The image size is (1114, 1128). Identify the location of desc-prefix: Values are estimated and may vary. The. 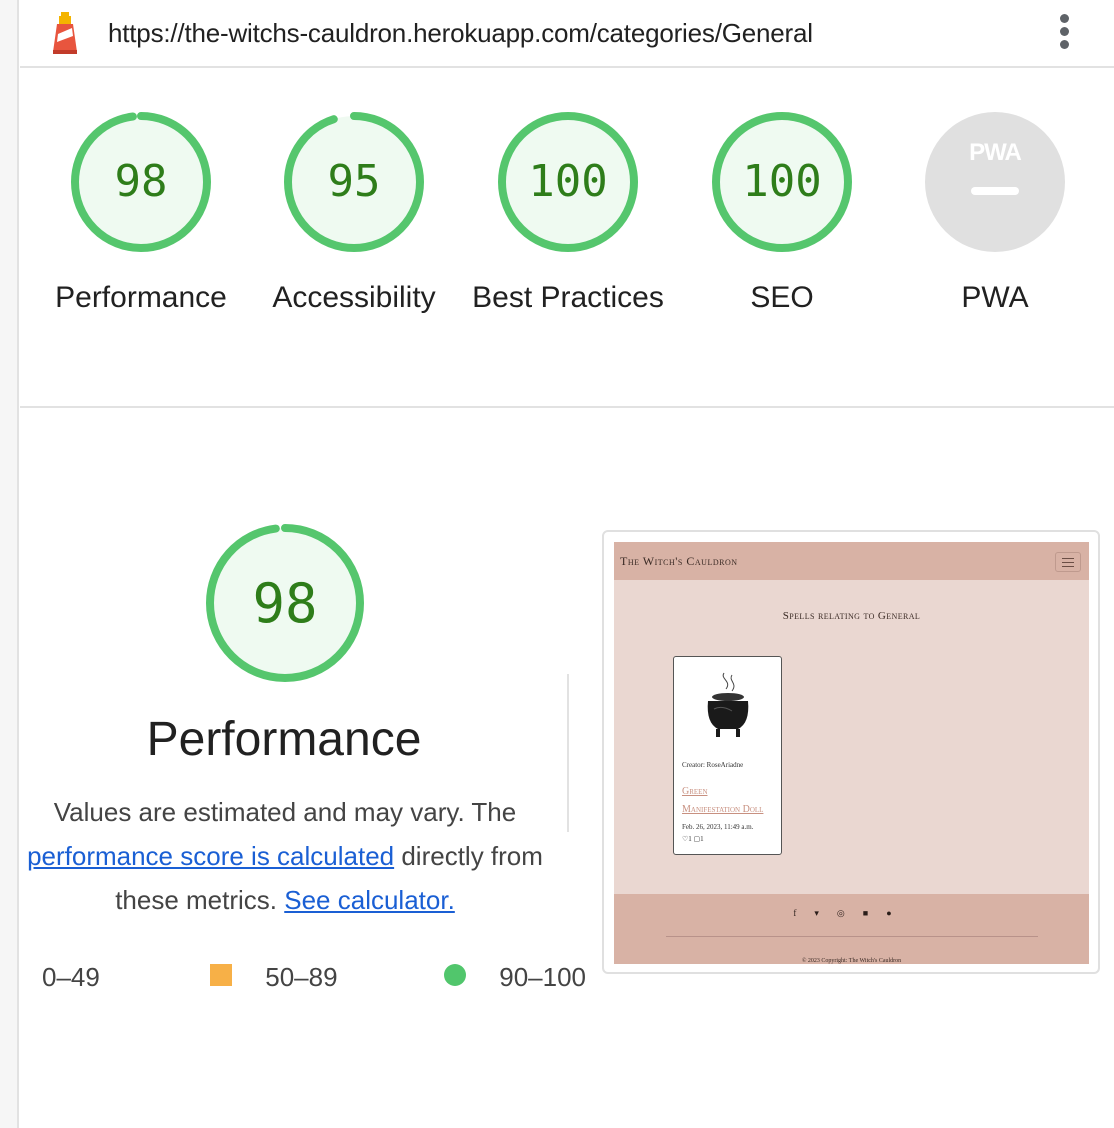
(285, 812).